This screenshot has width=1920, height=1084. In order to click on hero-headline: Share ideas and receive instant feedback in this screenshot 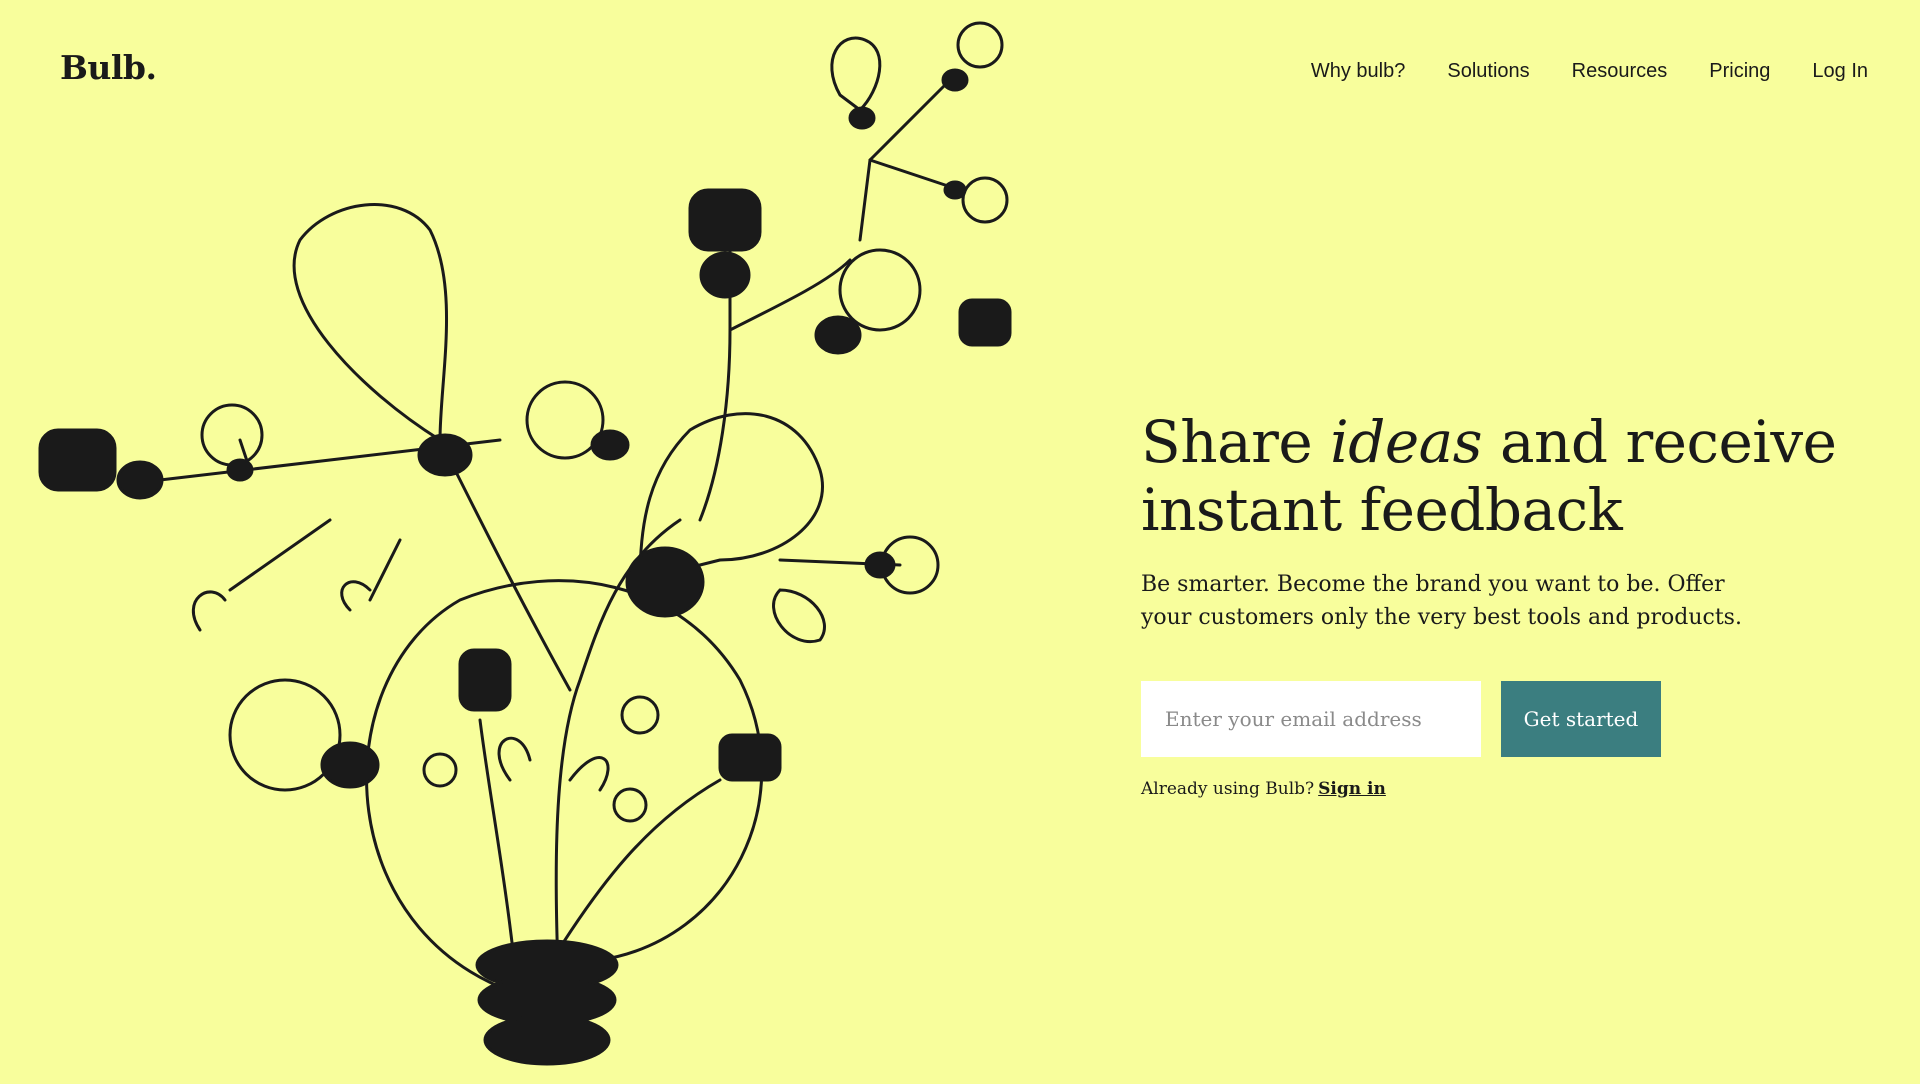, I will do `click(1511, 476)`.